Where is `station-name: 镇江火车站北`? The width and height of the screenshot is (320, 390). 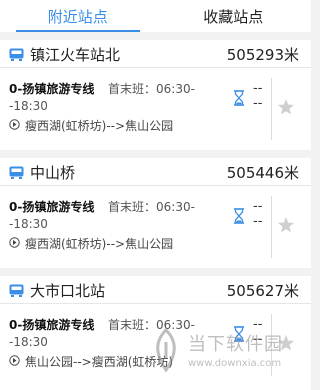
station-name: 镇江火车站北 is located at coordinates (75, 55).